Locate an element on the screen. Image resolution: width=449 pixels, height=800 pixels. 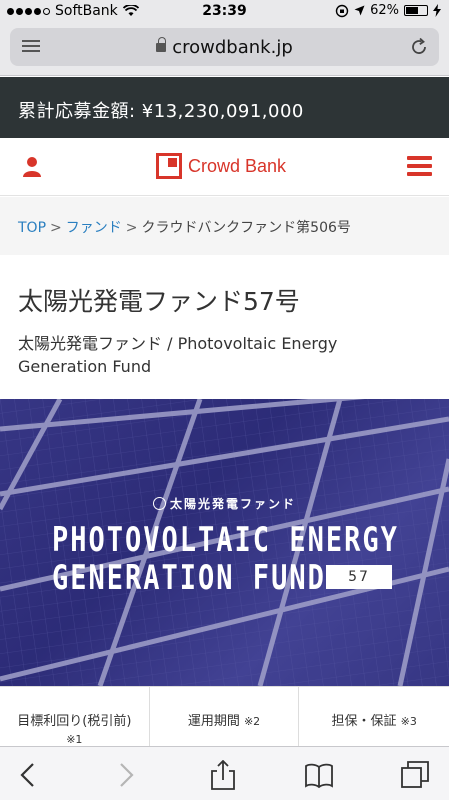
battery-icon is located at coordinates (416, 10).